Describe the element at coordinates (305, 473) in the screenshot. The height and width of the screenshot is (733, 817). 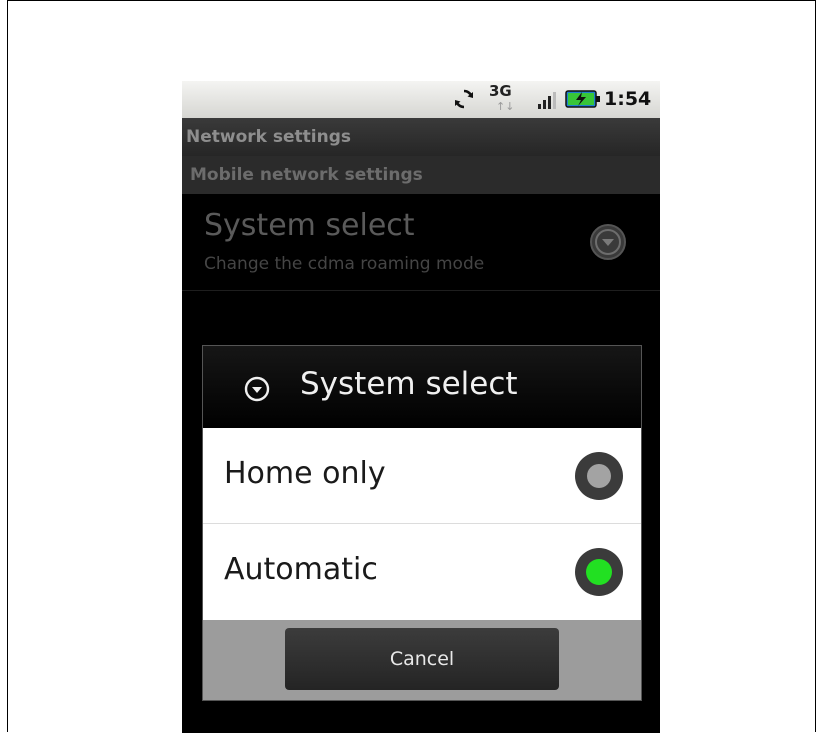
I see `option-label: Home only` at that location.